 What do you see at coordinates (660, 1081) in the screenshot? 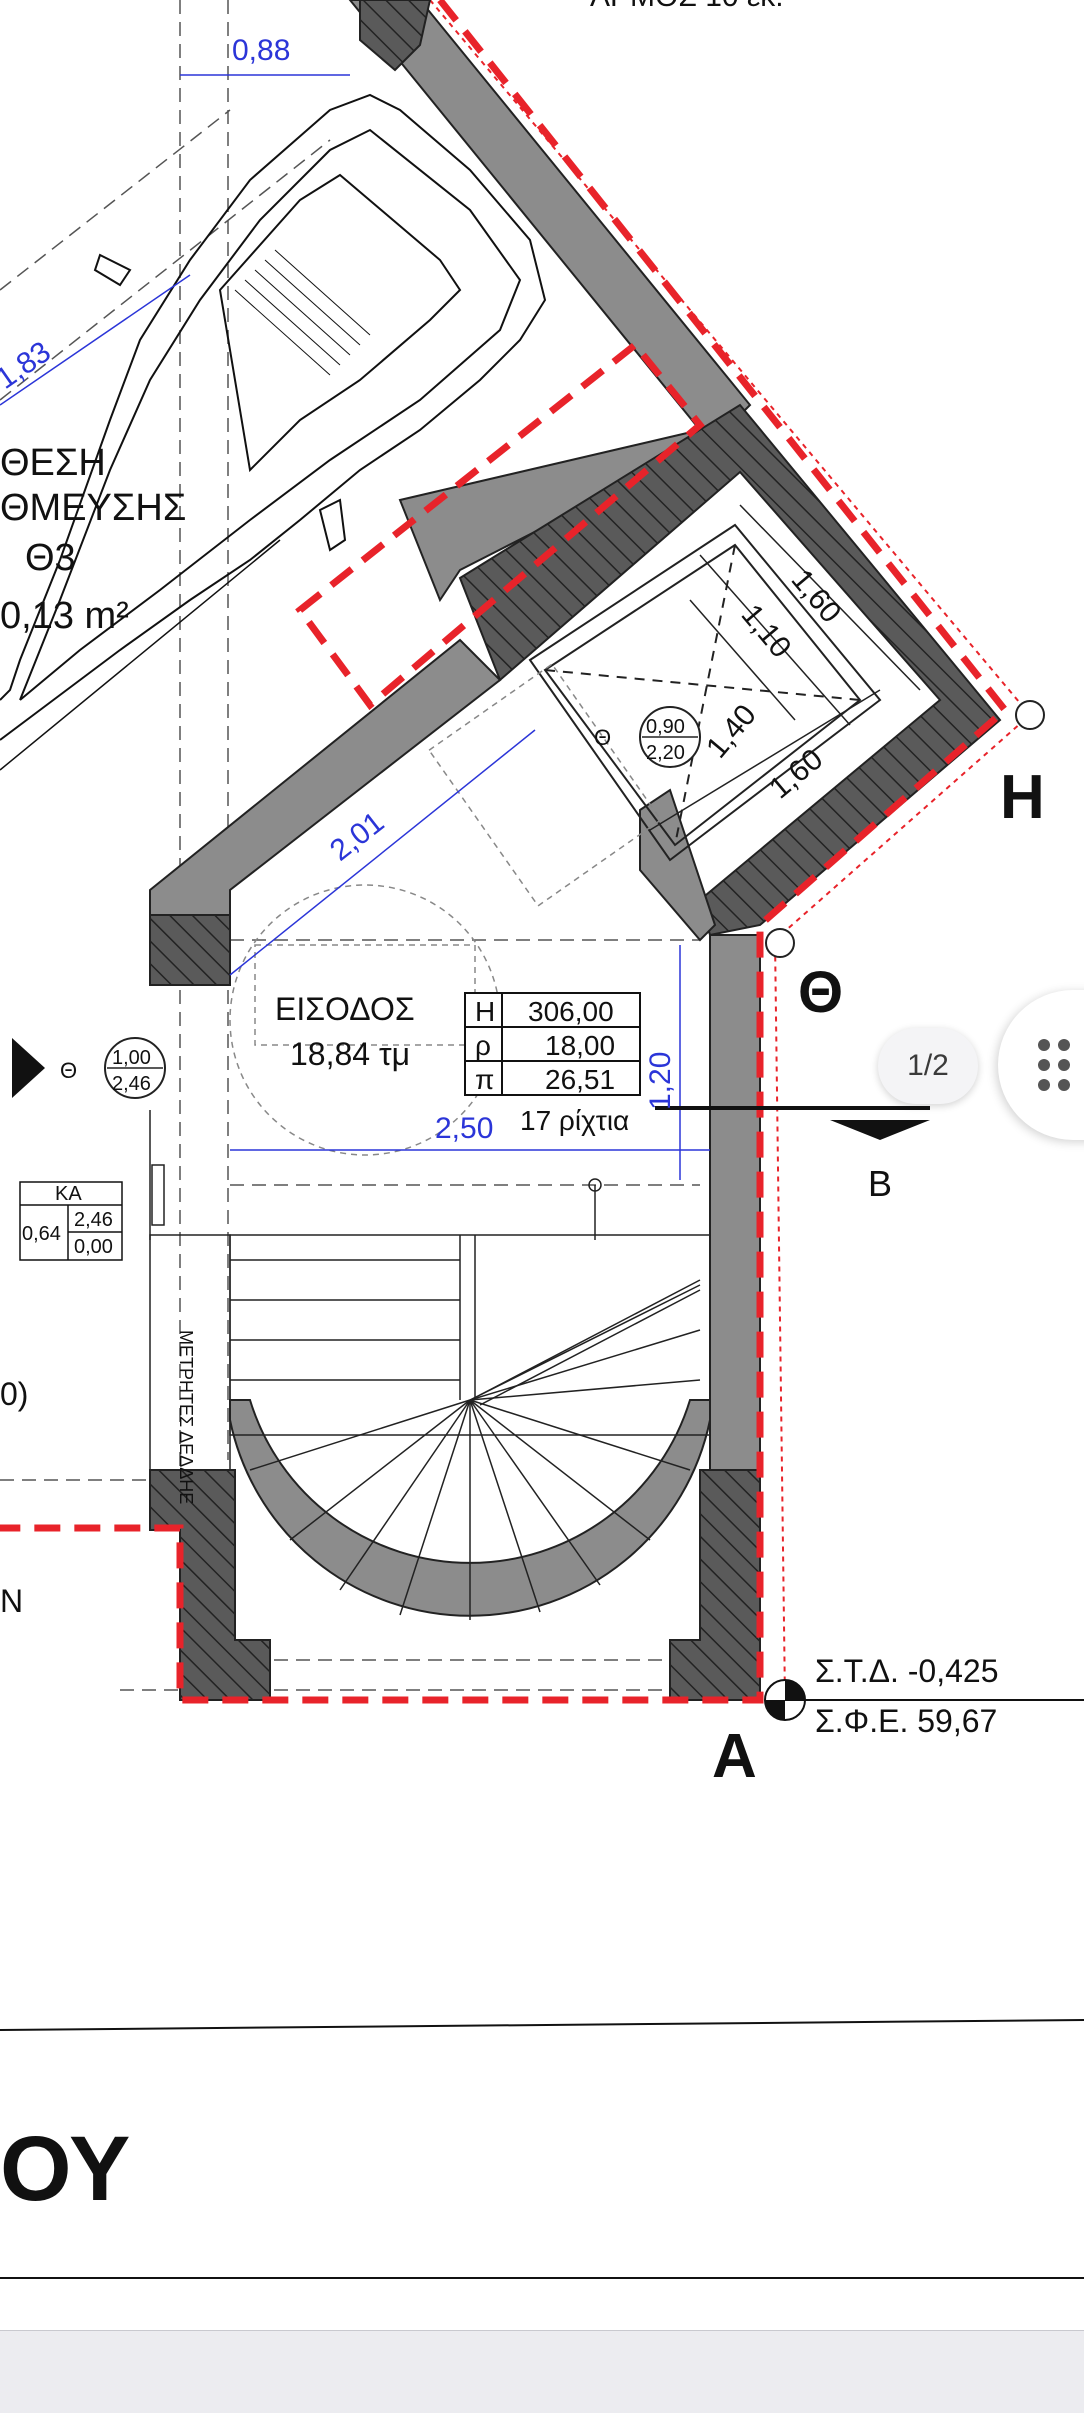
I see `dim-vertical: 1,20` at bounding box center [660, 1081].